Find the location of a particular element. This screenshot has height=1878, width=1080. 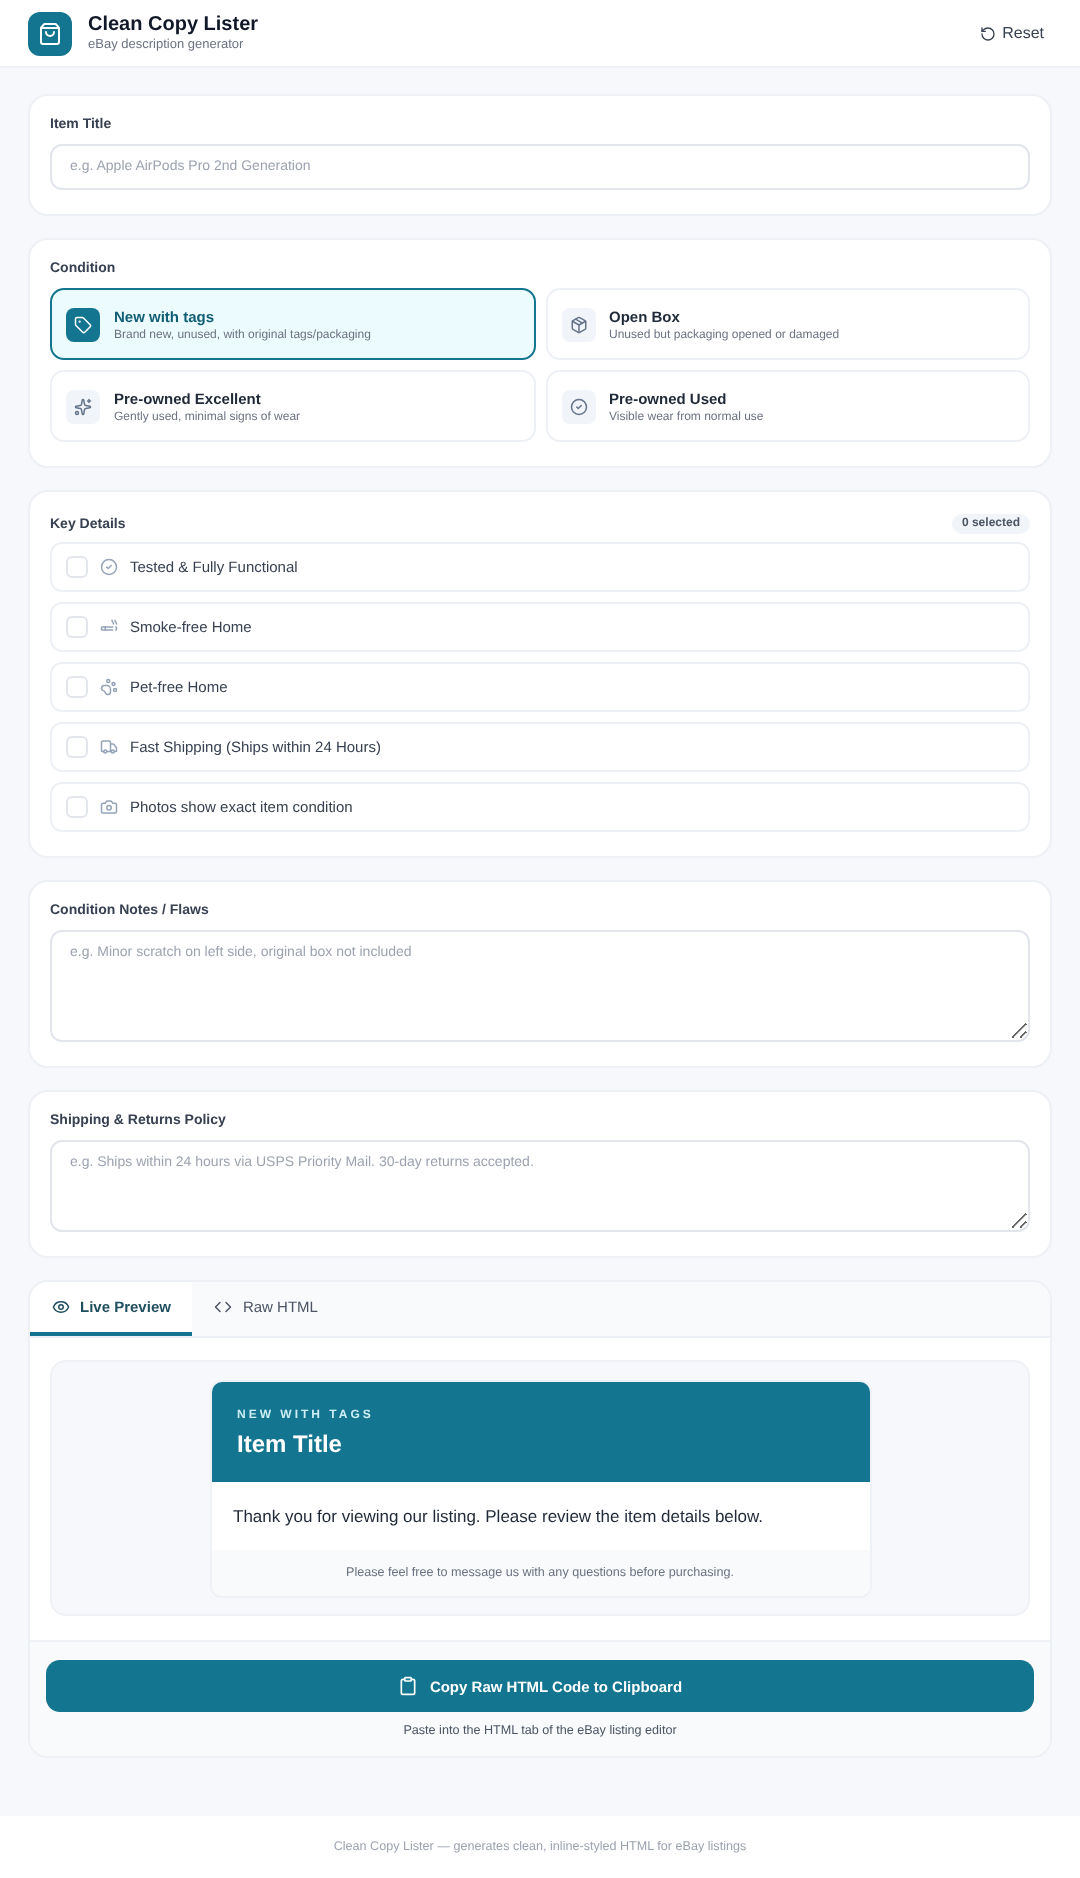

app-title: Clean Copy Lister is located at coordinates (173, 25).